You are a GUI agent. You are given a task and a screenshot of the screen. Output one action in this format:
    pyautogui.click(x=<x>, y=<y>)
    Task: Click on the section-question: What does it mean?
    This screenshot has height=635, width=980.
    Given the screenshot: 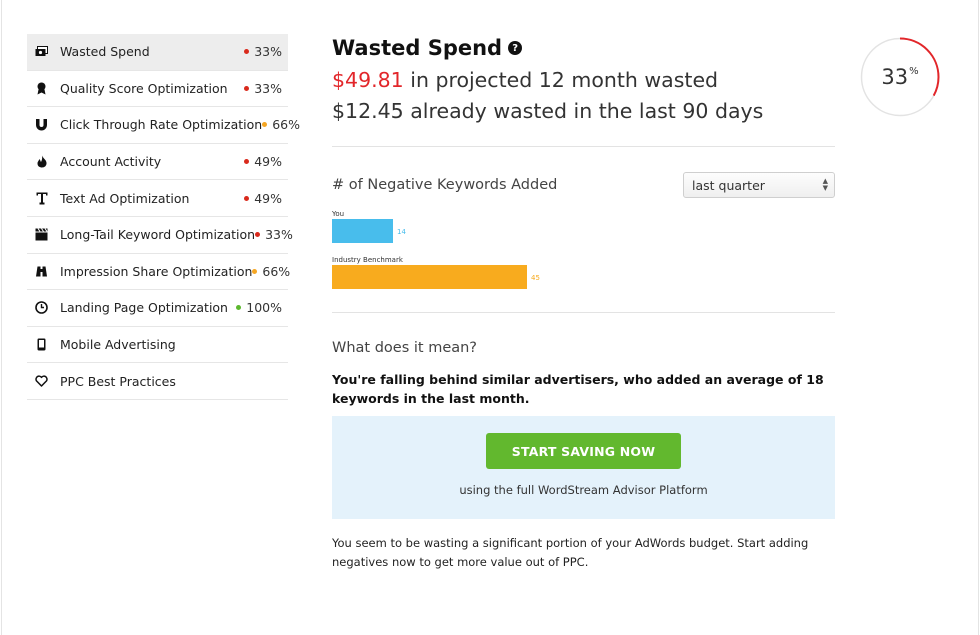 What is the action you would take?
    pyautogui.click(x=405, y=348)
    